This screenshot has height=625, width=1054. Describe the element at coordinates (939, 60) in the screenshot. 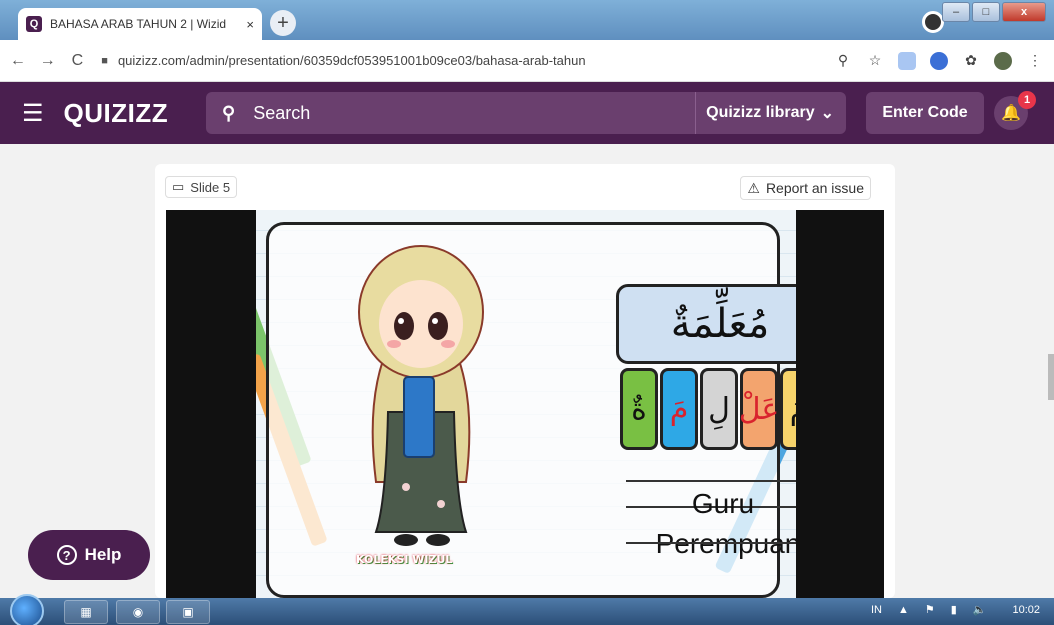

I see `extension-icon` at that location.